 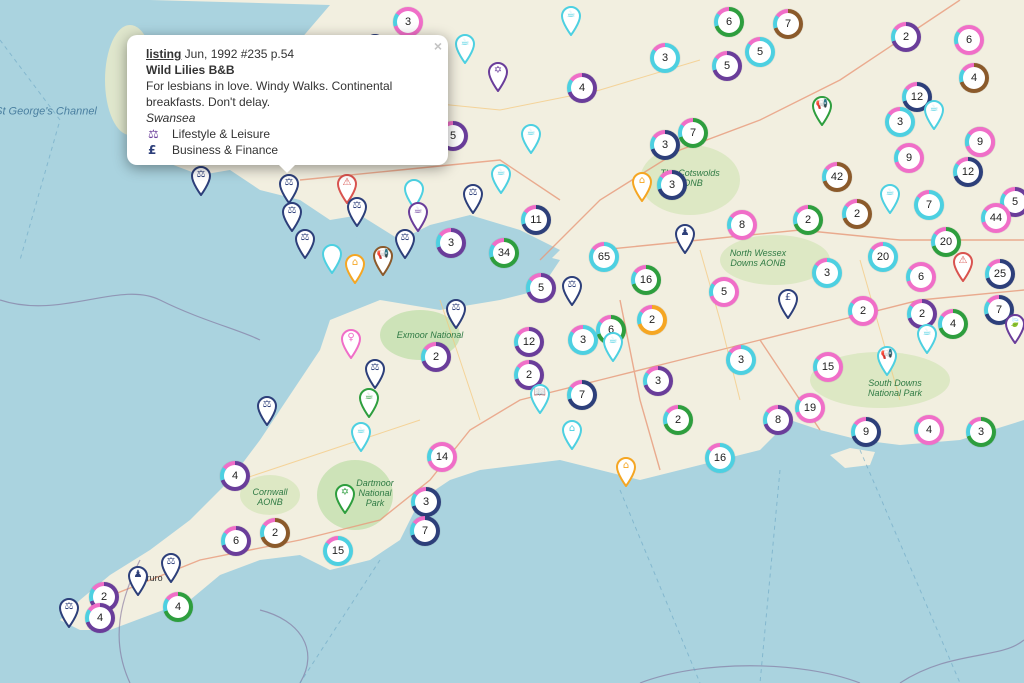 What do you see at coordinates (788, 304) in the screenshot?
I see `map-pin: £` at bounding box center [788, 304].